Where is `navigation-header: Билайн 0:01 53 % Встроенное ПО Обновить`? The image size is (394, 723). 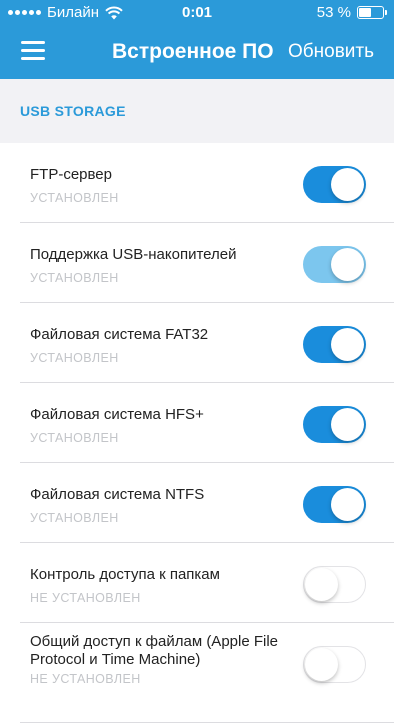 navigation-header: Билайн 0:01 53 % Встроенное ПО Обновить is located at coordinates (197, 39).